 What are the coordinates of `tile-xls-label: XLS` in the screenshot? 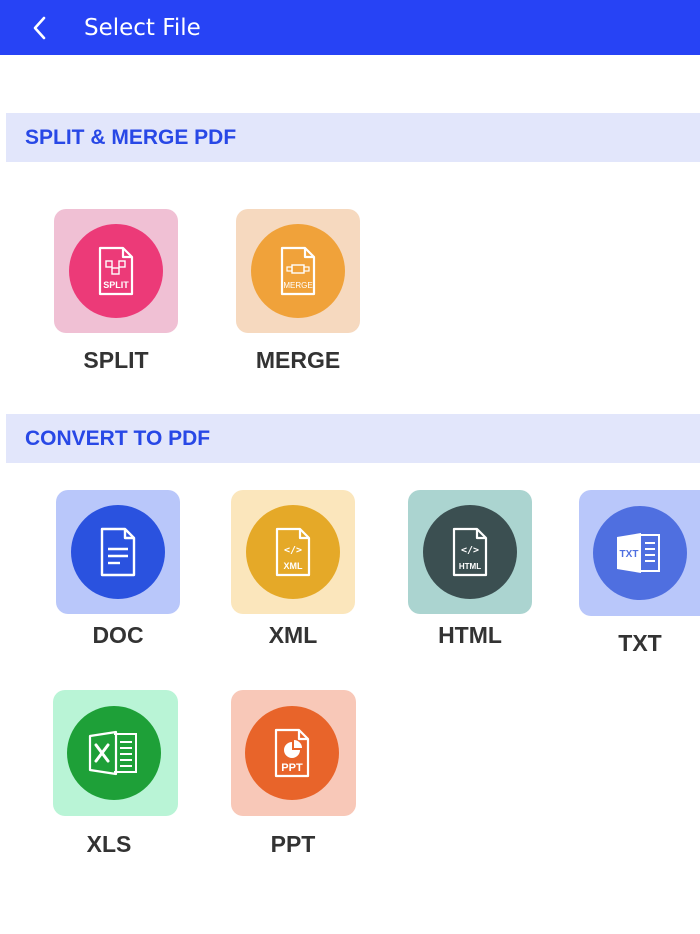 It's located at (109, 844).